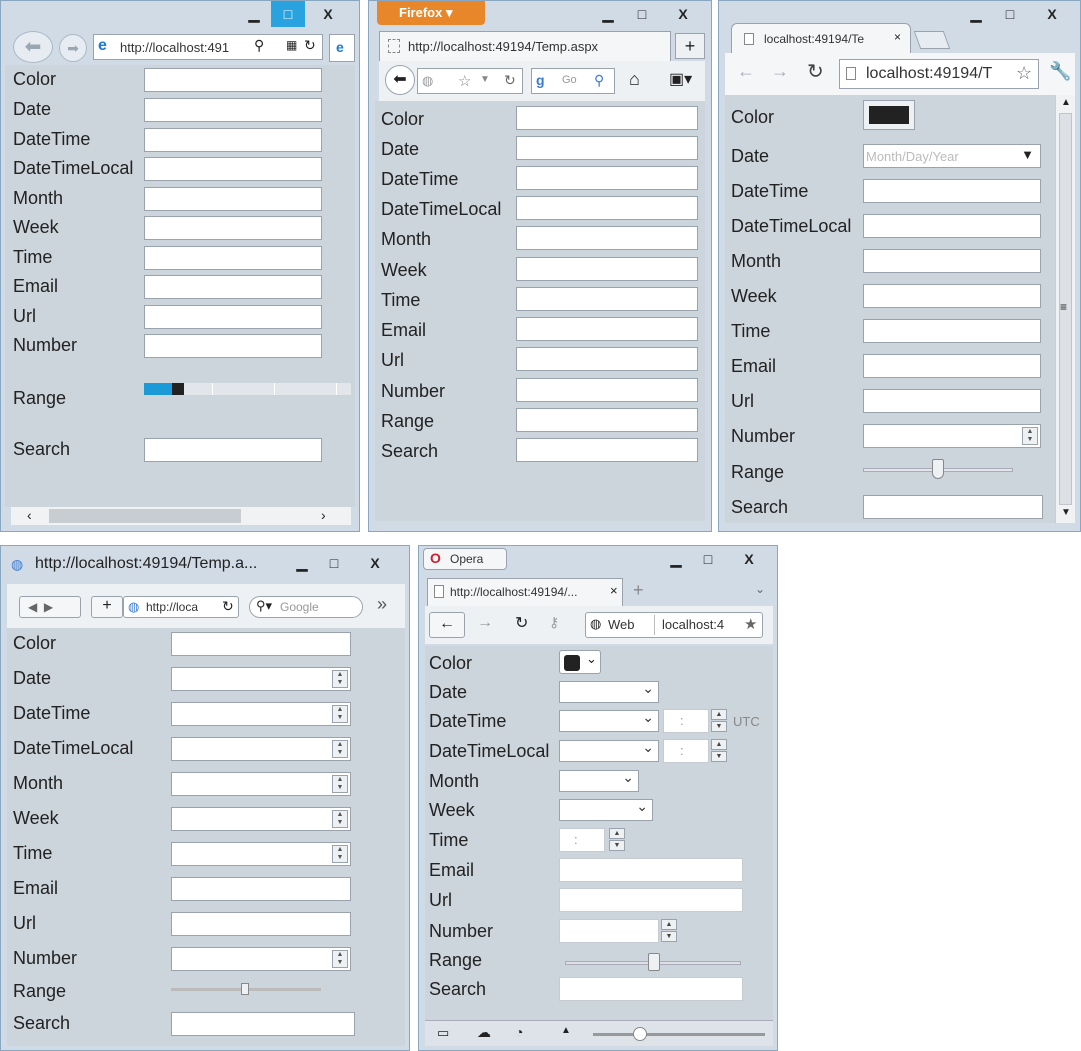 This screenshot has width=1081, height=1051. What do you see at coordinates (50, 607) in the screenshot?
I see `back-forward-buttons: ◀ ▶` at bounding box center [50, 607].